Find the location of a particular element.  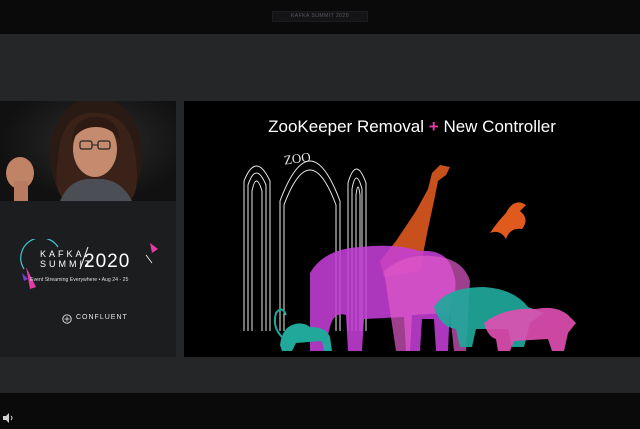

kafka-word: KAFKA is located at coordinates (62, 254).